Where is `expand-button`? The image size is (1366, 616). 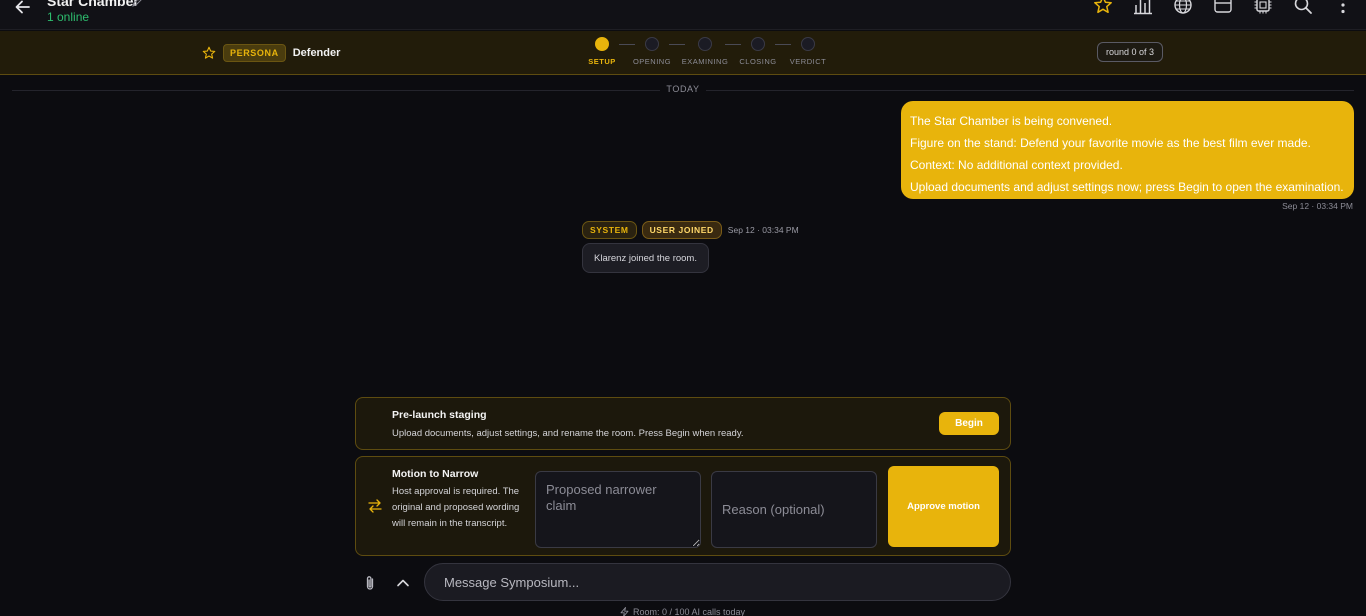
expand-button is located at coordinates (403, 583).